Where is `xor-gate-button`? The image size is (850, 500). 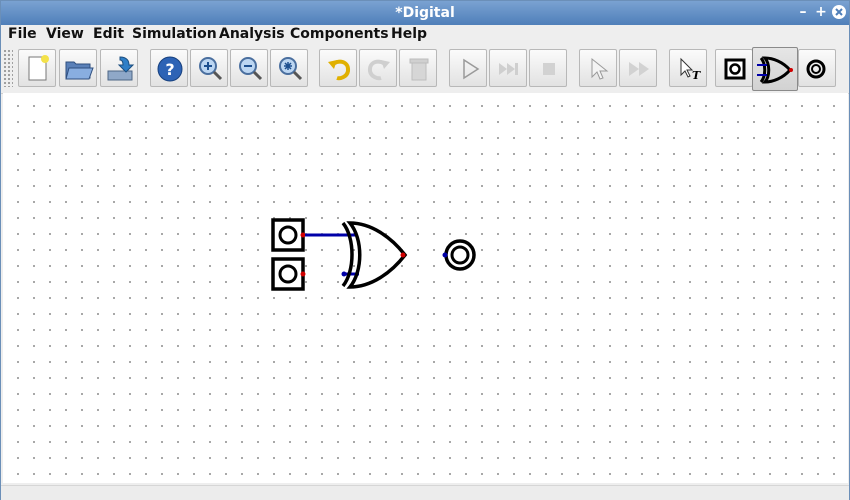
xor-gate-button is located at coordinates (775, 69).